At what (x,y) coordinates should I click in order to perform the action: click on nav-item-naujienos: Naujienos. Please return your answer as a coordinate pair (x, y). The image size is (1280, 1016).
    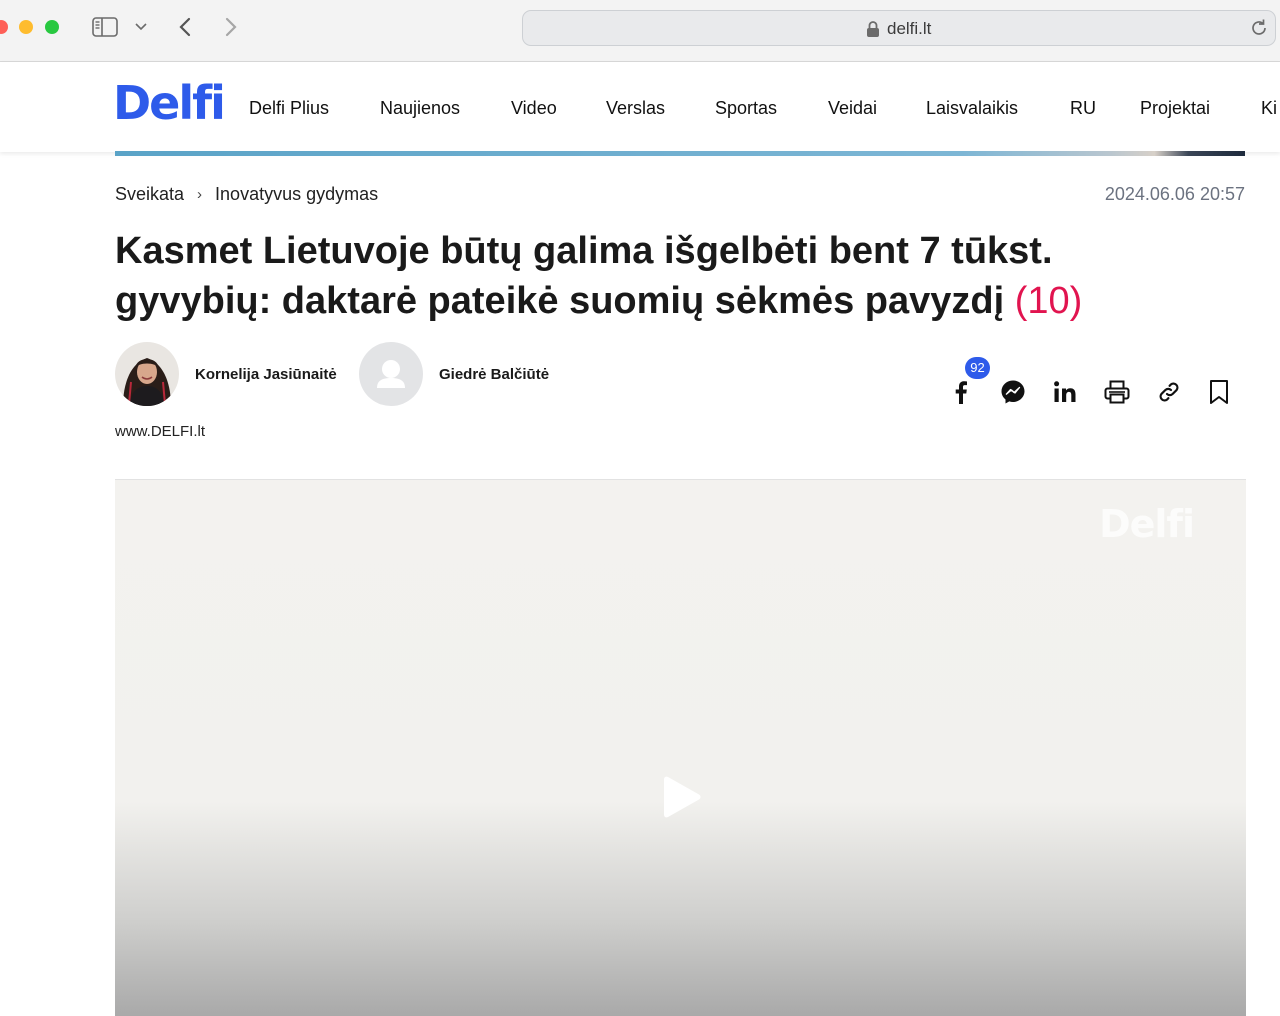
    Looking at the image, I should click on (420, 108).